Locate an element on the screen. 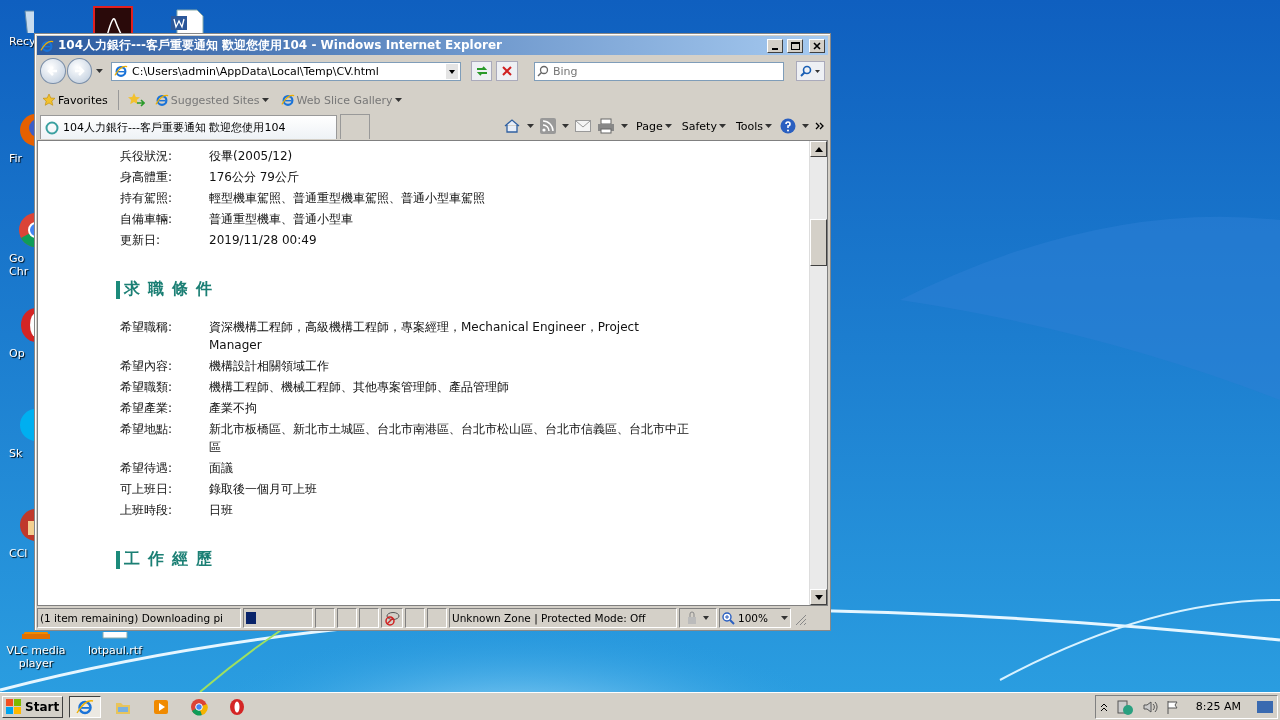 The image size is (1280, 720). chevron-icon is located at coordinates (820, 126).